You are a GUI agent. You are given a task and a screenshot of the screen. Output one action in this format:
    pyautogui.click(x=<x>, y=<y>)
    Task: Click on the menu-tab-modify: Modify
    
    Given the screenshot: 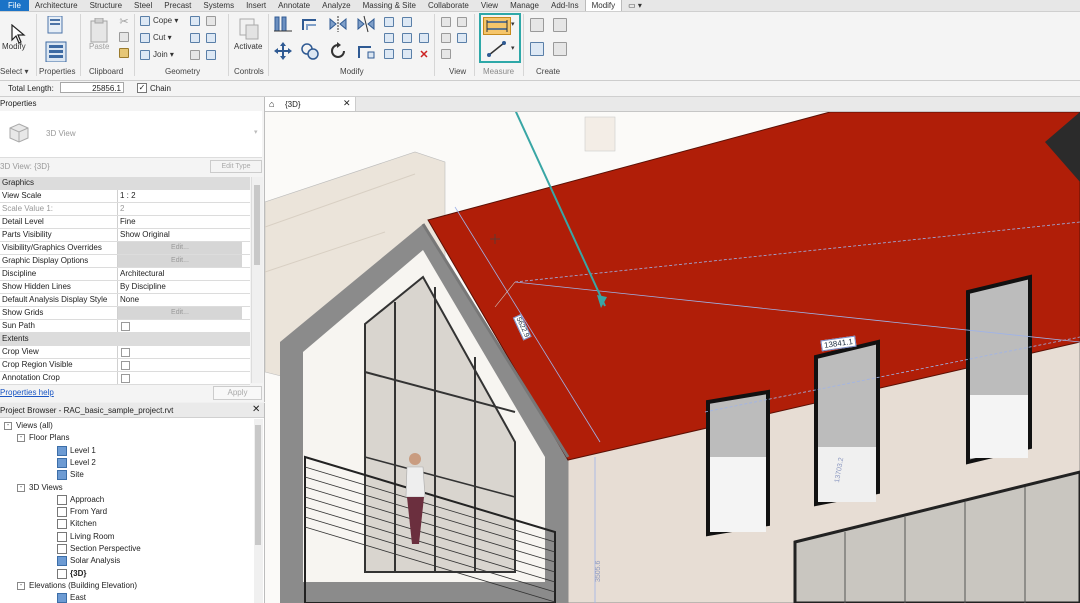 What is the action you would take?
    pyautogui.click(x=603, y=5)
    